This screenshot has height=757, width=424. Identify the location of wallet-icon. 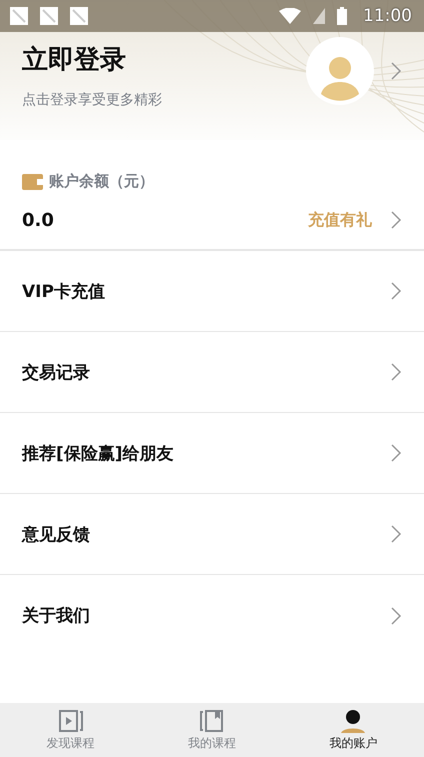
(32, 182).